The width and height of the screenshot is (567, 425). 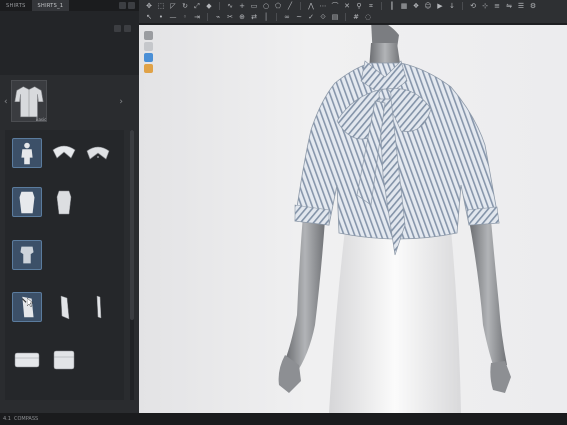 What do you see at coordinates (218, 17) in the screenshot?
I see `trace-icon: ⌁` at bounding box center [218, 17].